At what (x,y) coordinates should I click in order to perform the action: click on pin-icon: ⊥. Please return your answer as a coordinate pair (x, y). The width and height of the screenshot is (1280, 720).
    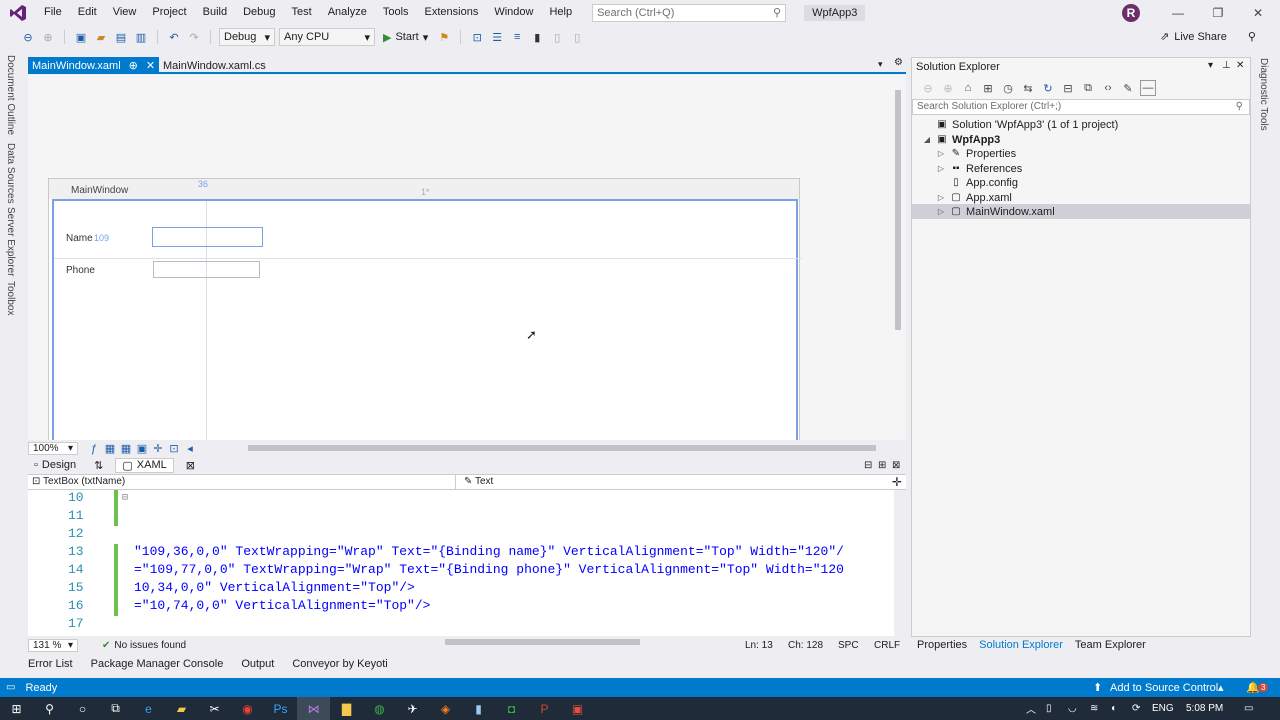
    Looking at the image, I should click on (1226, 65).